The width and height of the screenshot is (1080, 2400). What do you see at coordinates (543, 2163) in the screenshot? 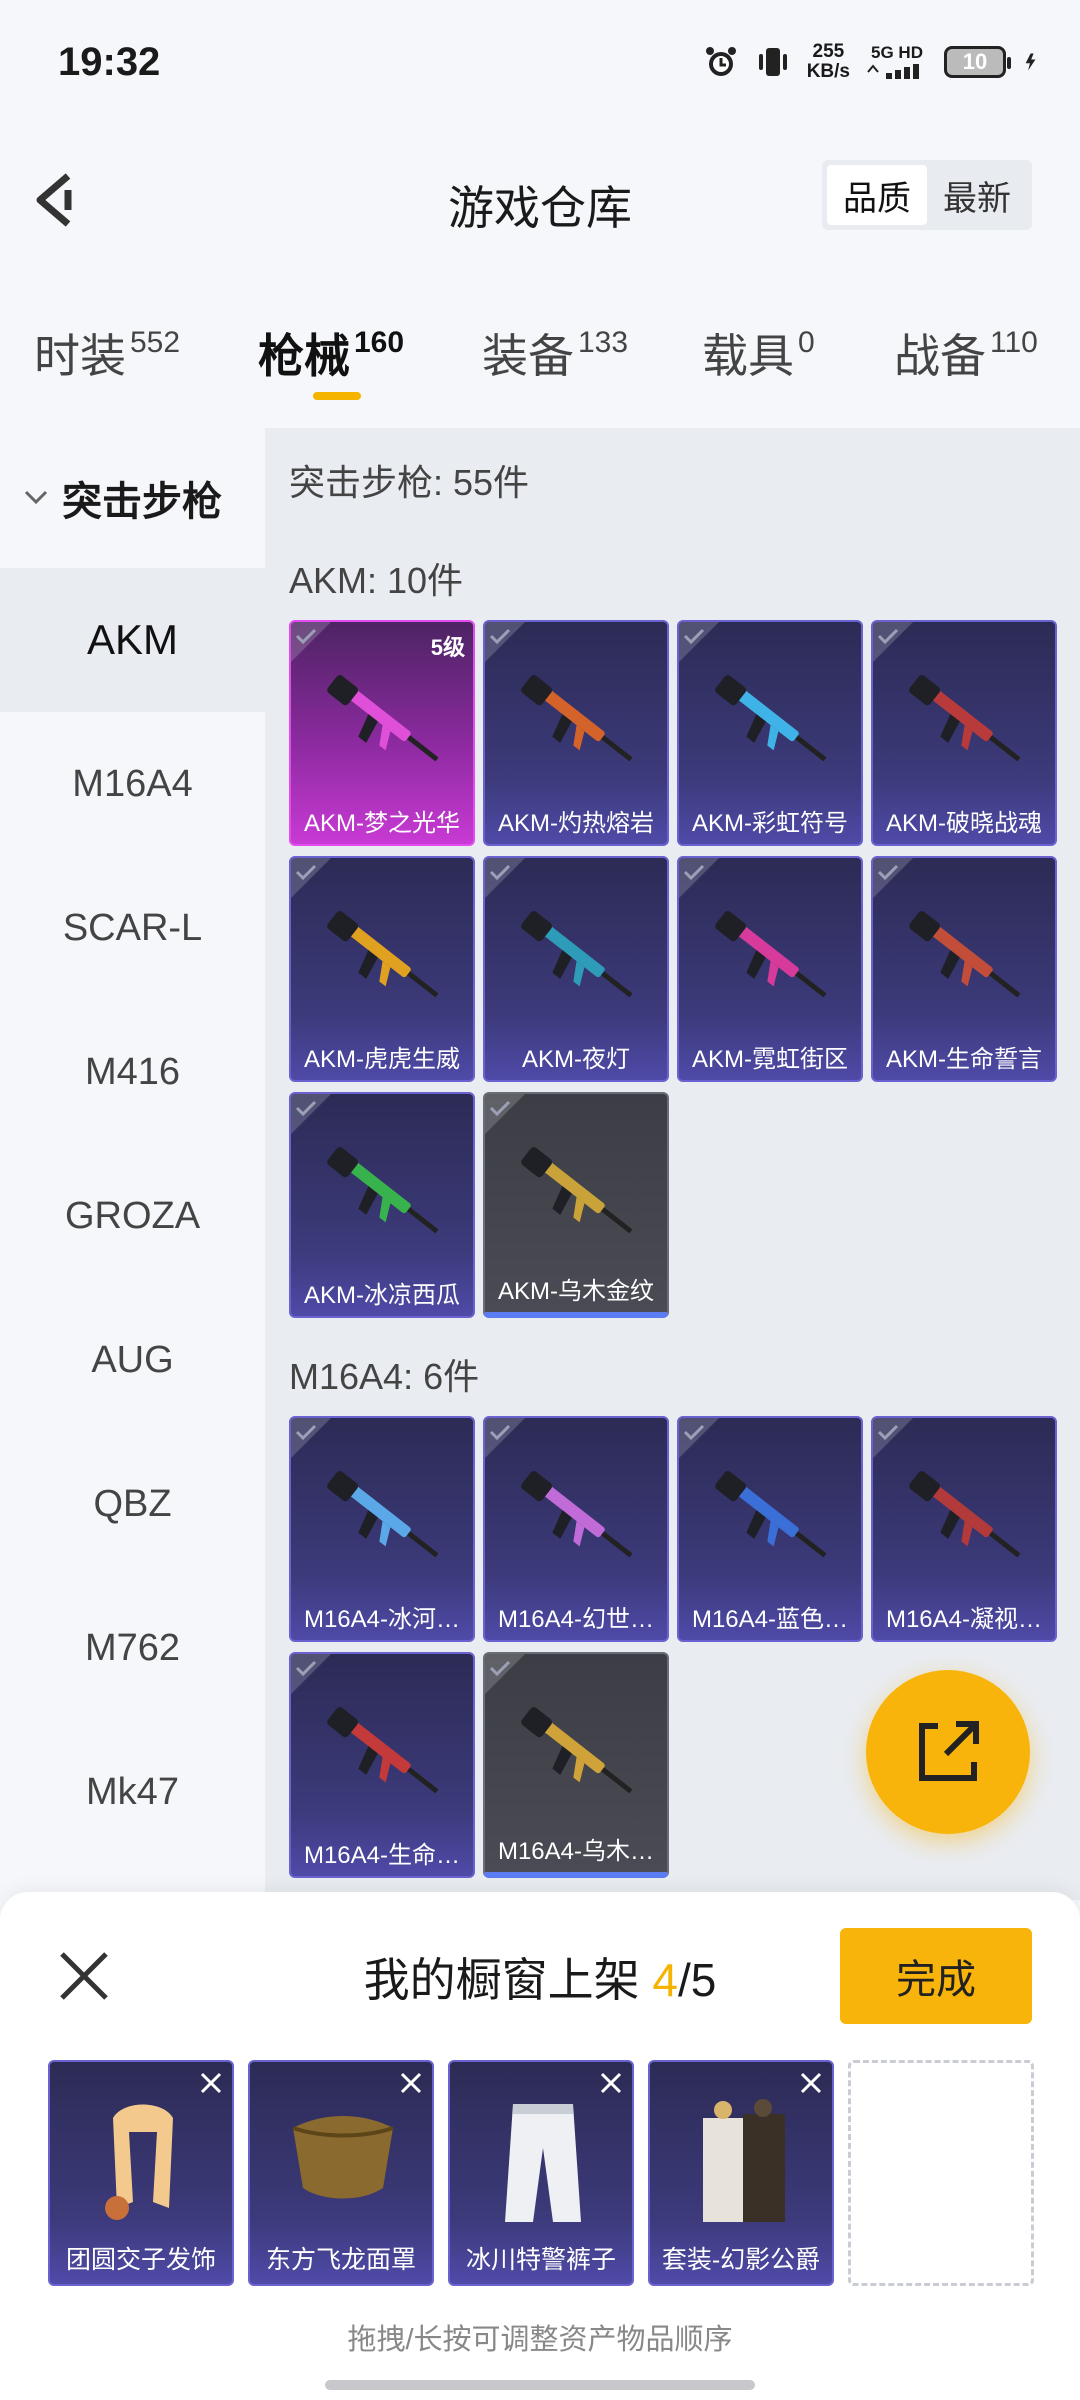
I see `pants-icon` at bounding box center [543, 2163].